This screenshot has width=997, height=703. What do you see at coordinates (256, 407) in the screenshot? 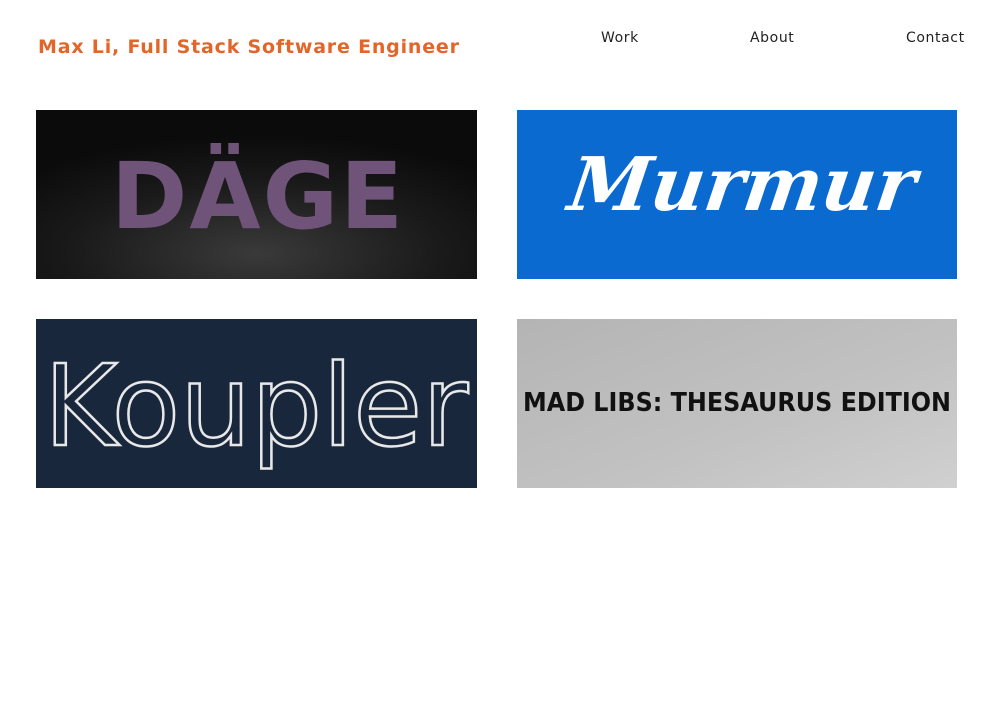
I see `koupler-logo-text: Koupler` at bounding box center [256, 407].